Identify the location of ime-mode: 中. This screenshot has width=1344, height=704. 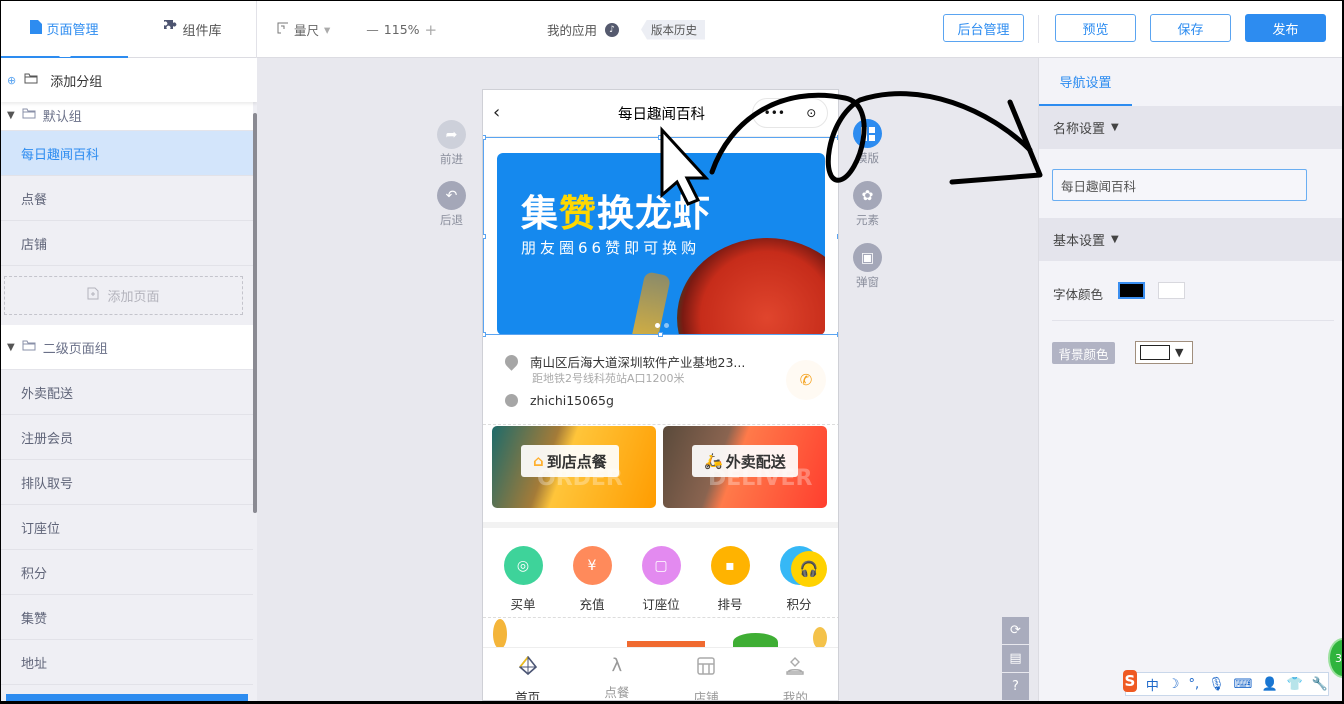
(1152, 684).